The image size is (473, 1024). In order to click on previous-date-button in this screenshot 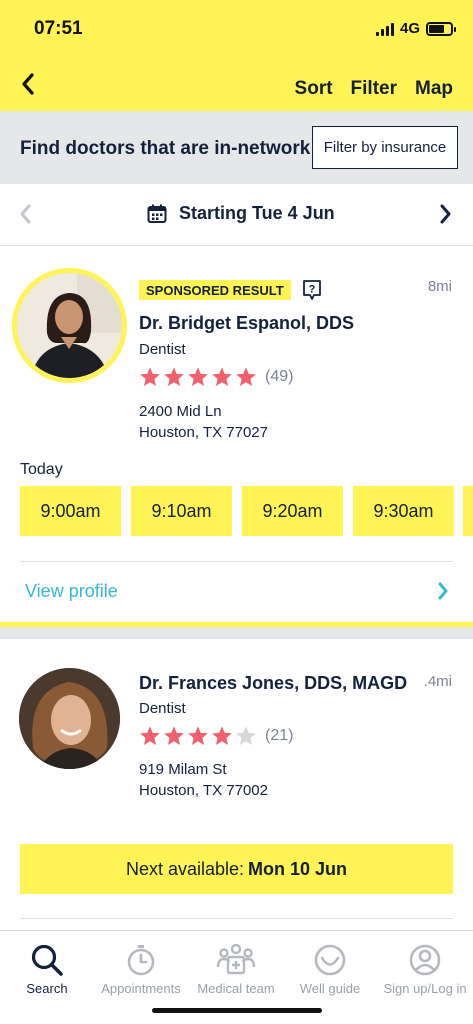, I will do `click(25, 216)`.